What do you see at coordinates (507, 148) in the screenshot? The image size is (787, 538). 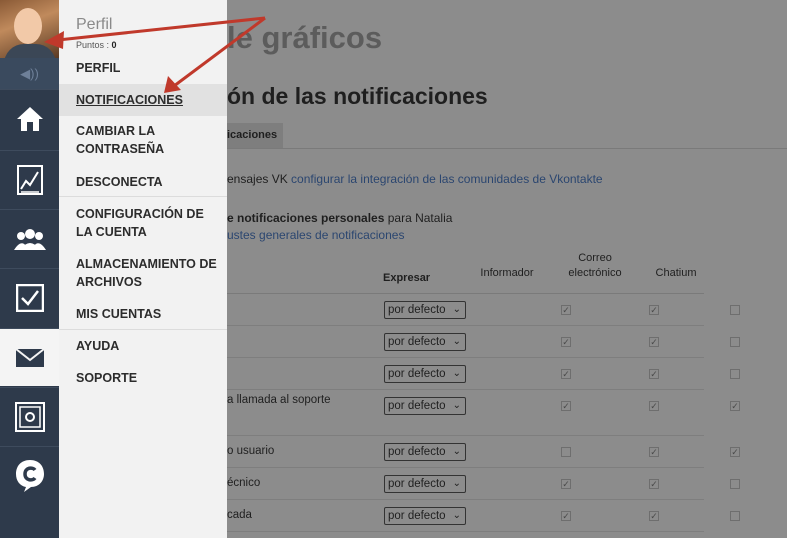 I see `tab-divider` at bounding box center [507, 148].